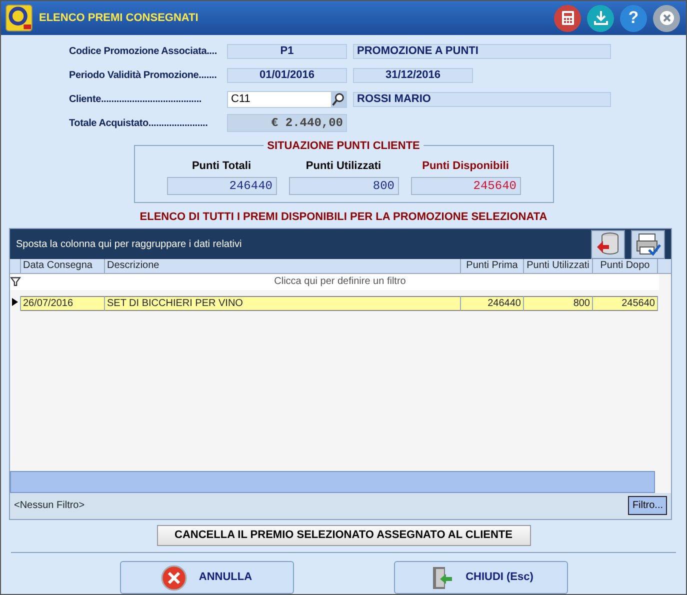  Describe the element at coordinates (343, 535) in the screenshot. I see `delete-button: CANCELLA IL PREMIO SELEZIONATO ASSEGNATO AL CLIENTE` at that location.